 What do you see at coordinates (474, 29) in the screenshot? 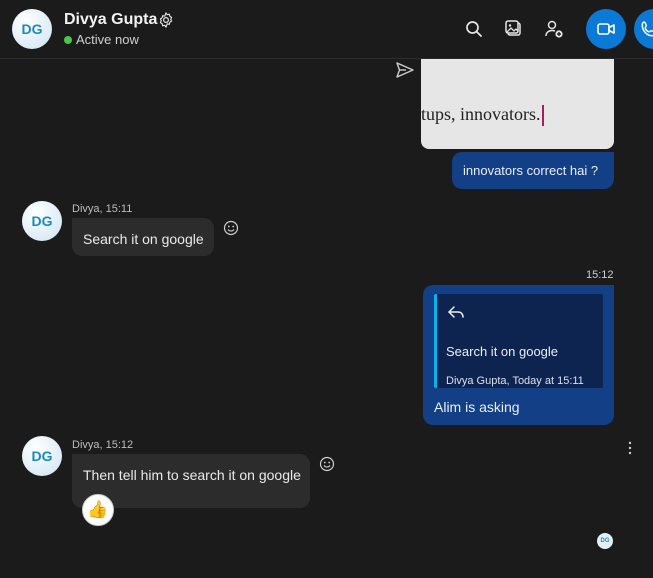
I see `search-icon` at bounding box center [474, 29].